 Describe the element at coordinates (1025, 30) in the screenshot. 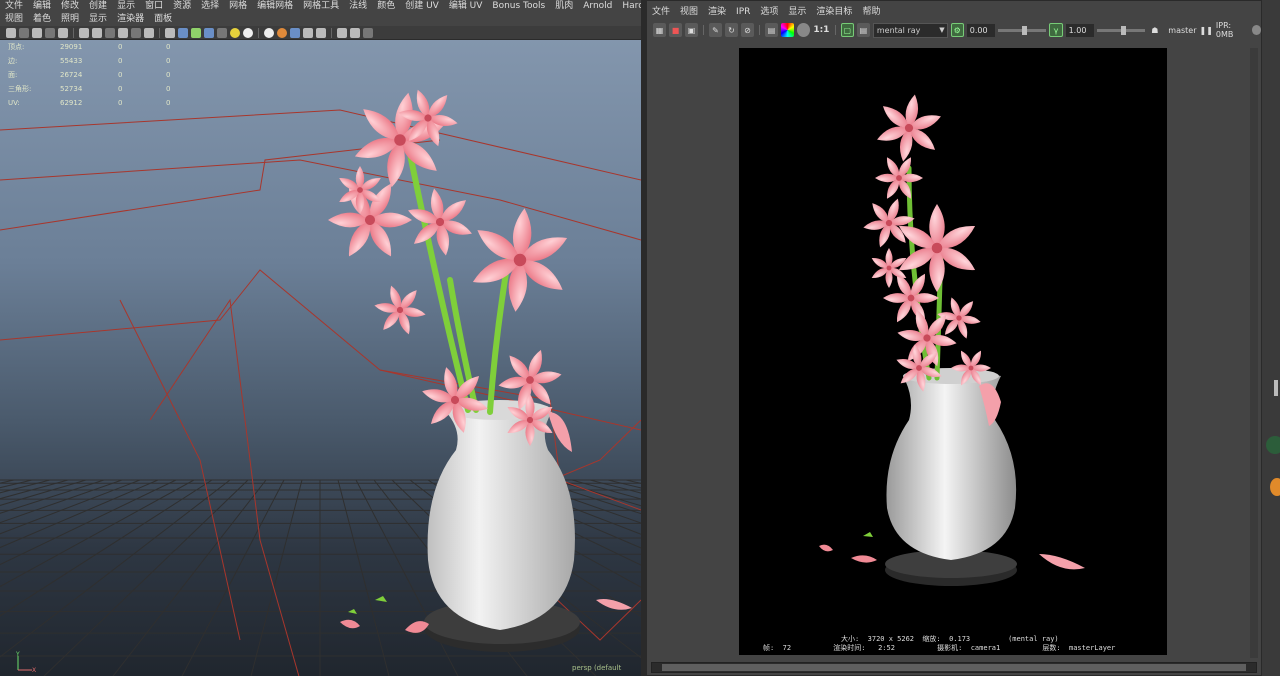

I see `exposure-slider-knob` at that location.